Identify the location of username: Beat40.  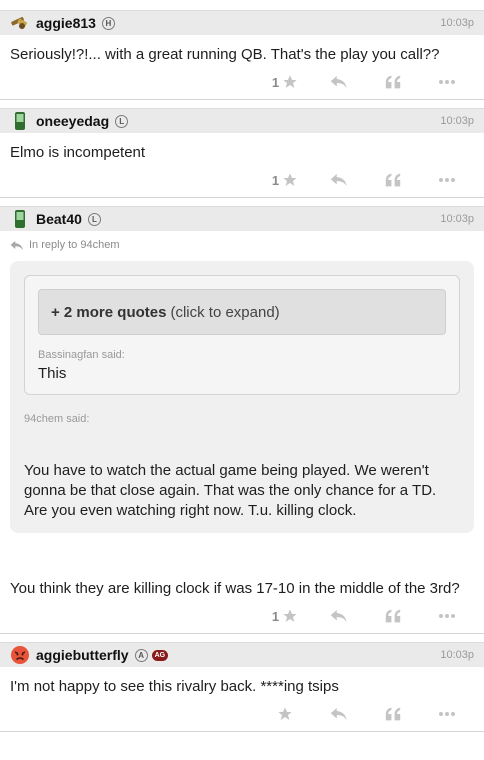
(59, 219).